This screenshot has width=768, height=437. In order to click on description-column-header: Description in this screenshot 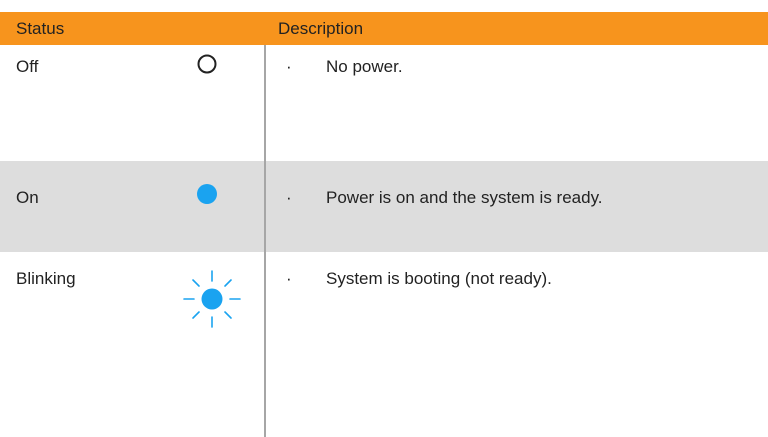, I will do `click(321, 28)`.